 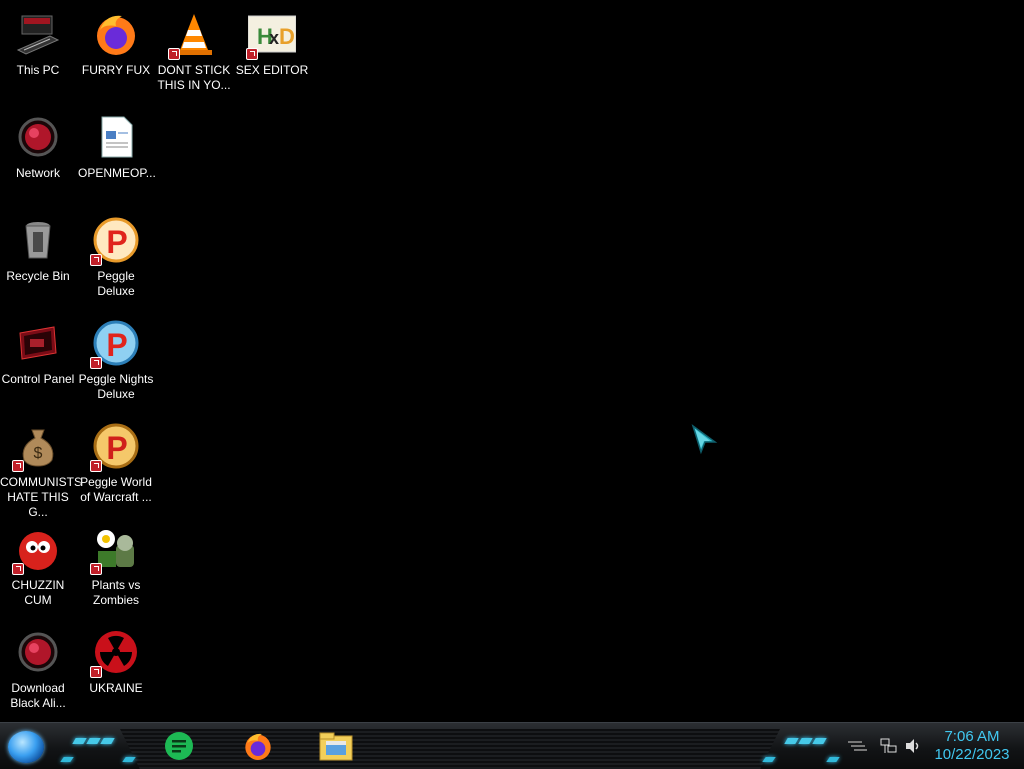 I want to click on network-status-icon, so click(x=889, y=746).